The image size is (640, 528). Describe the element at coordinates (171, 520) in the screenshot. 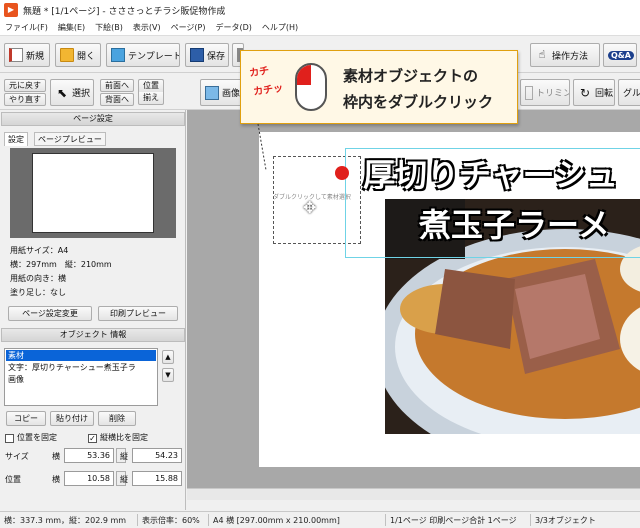

I see `zoom-status: 表示倍率：60%` at that location.